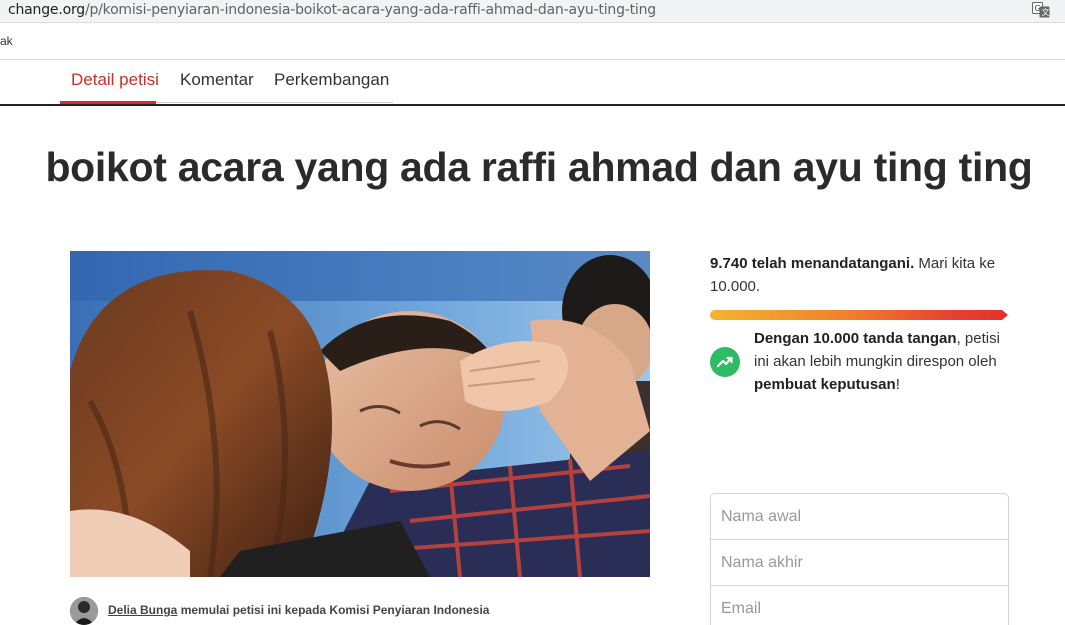 The height and width of the screenshot is (625, 1065). Describe the element at coordinates (1041, 10) in the screenshot. I see `translate-icon: G 文` at that location.